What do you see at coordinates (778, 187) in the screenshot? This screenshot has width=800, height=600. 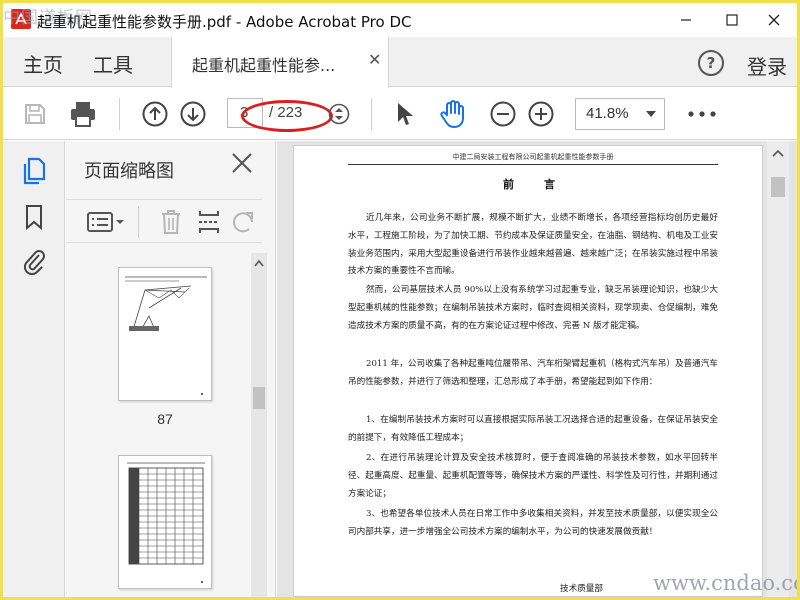 I see `document-scrollbar-thumb` at bounding box center [778, 187].